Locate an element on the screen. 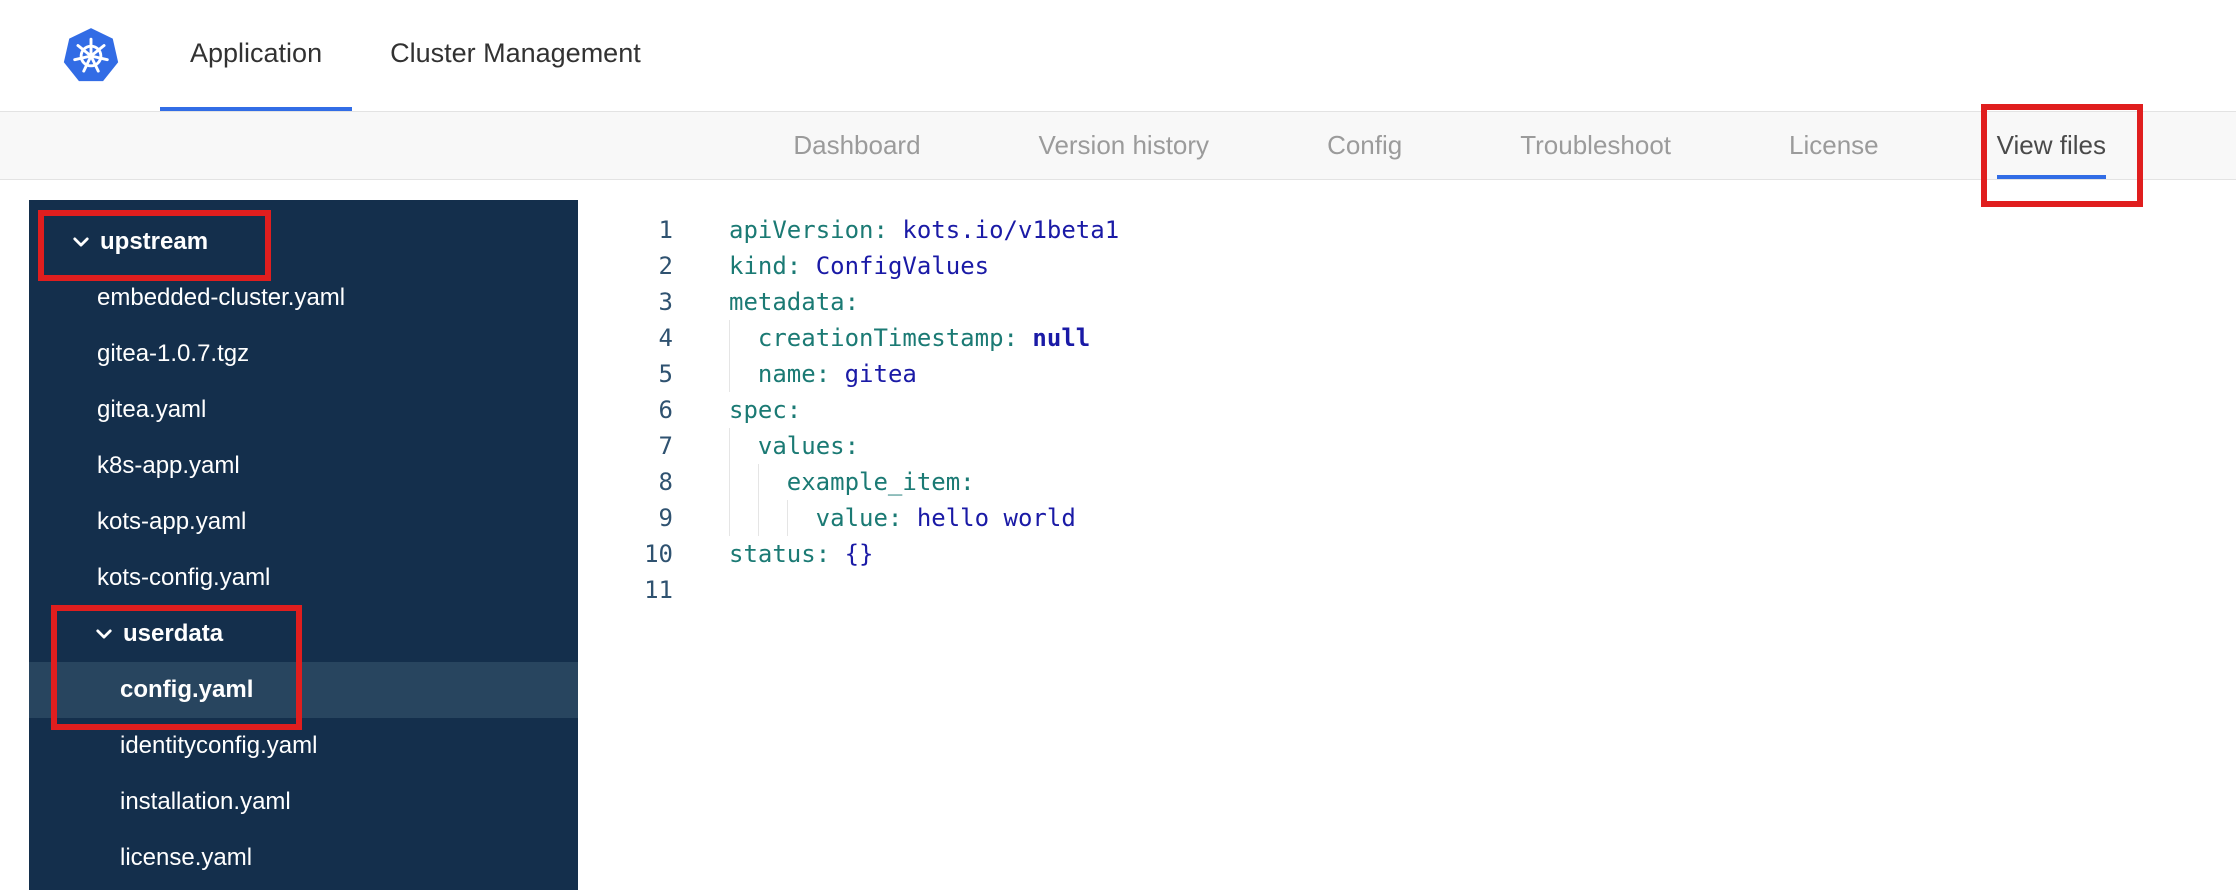  header-tab-cluster-management: Cluster Management is located at coordinates (515, 55).